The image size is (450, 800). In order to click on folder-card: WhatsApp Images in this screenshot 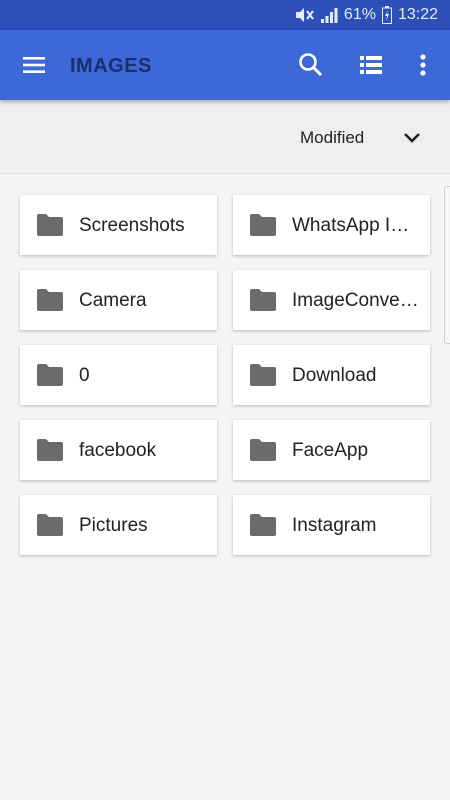, I will do `click(331, 225)`.